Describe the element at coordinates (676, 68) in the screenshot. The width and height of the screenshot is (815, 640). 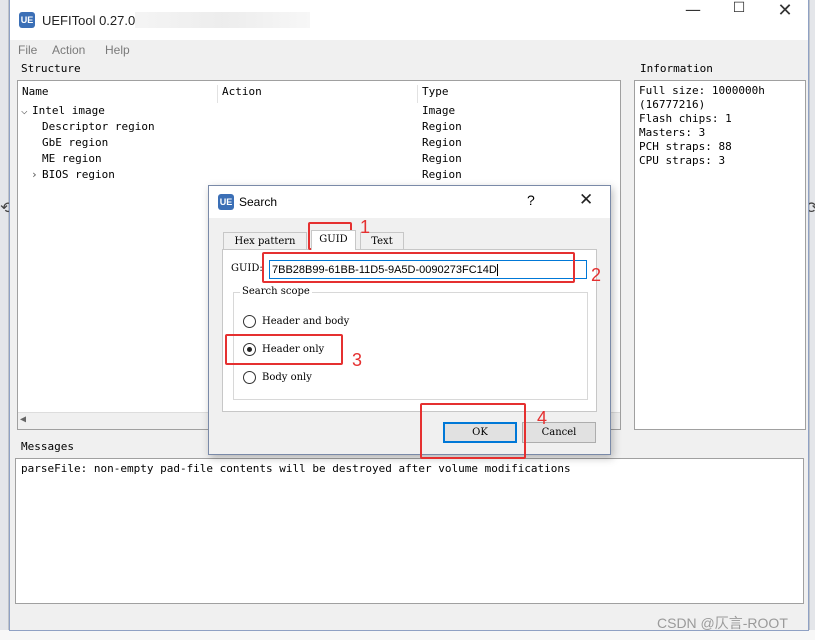
I see `information-group-title: Information` at that location.